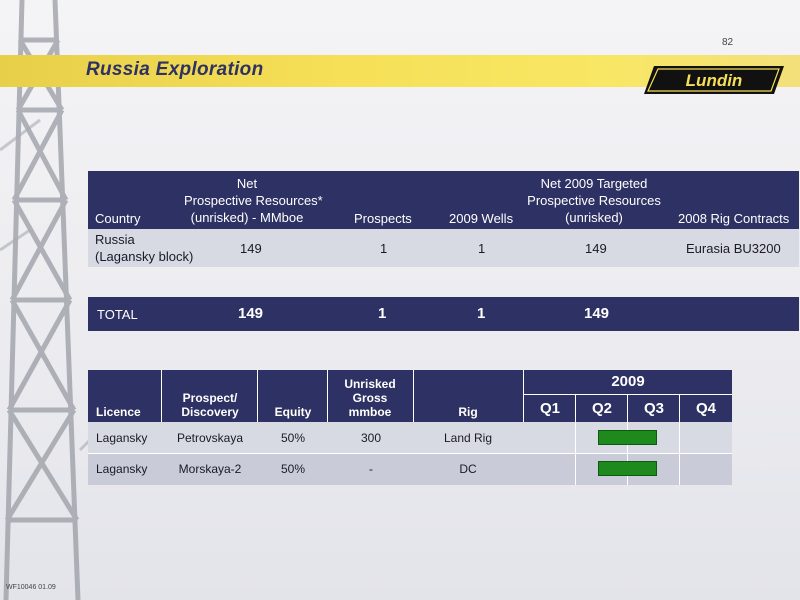 Image resolution: width=800 pixels, height=600 pixels. I want to click on cell-rig-contract: Eurasia BU3200, so click(733, 248).